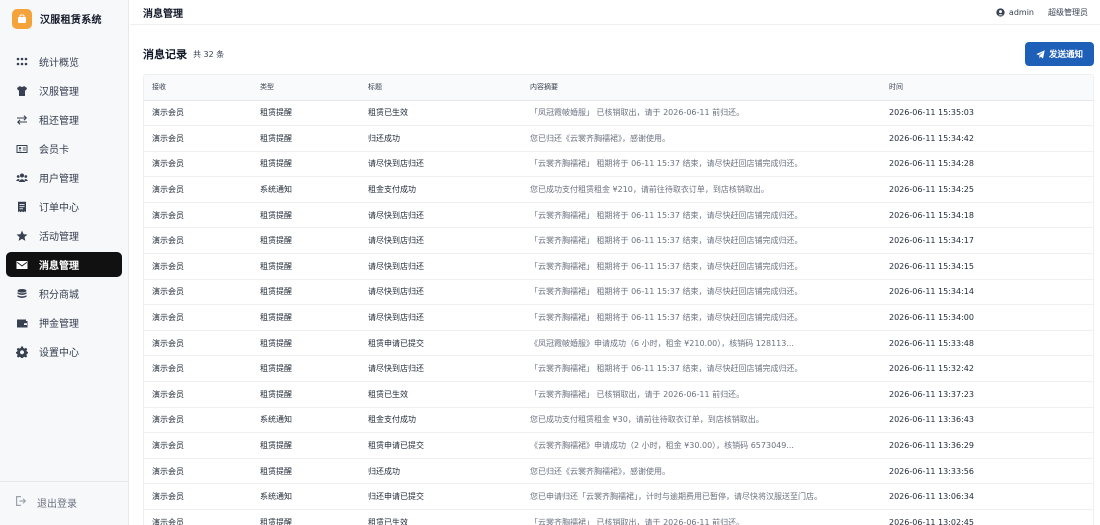  I want to click on sidebar-item-rental: 租还管理, so click(64, 119).